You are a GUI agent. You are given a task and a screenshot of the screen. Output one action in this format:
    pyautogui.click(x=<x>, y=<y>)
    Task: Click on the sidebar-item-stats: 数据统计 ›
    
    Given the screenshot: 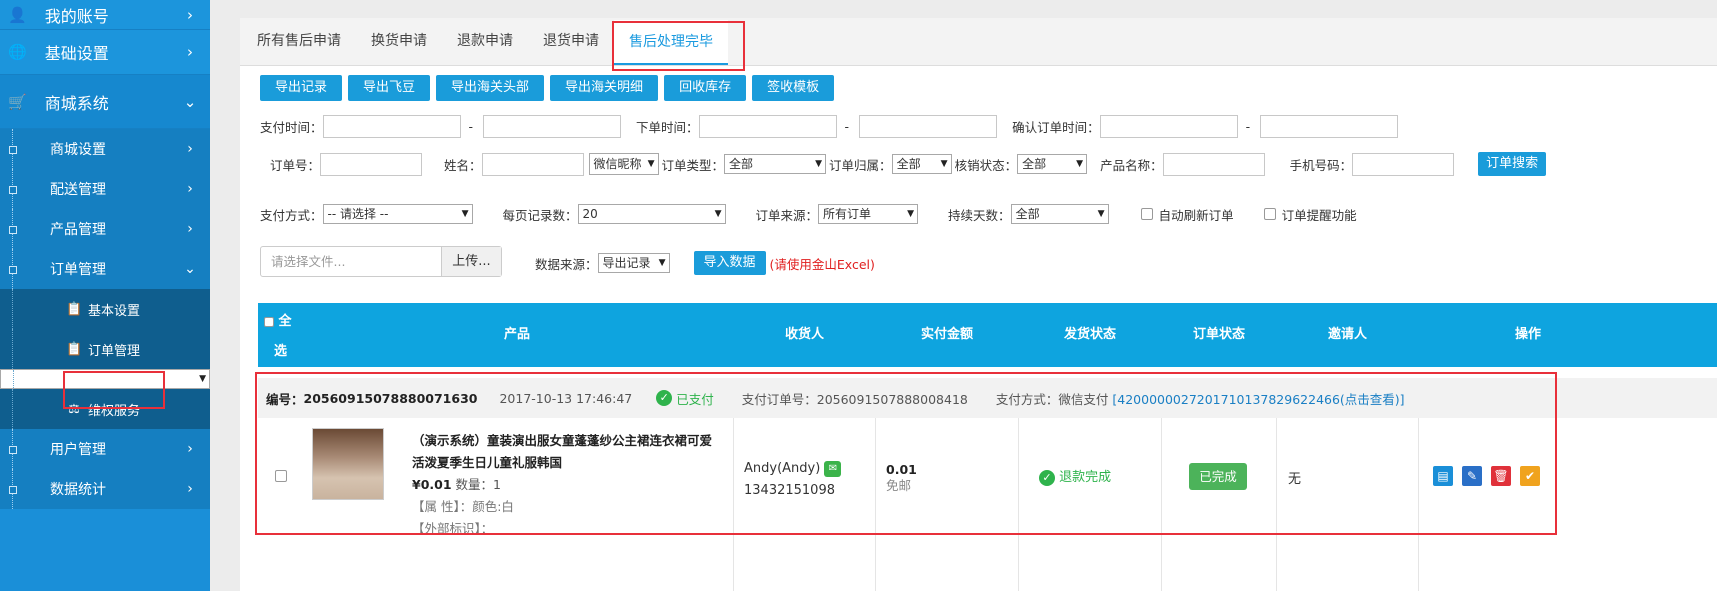 What is the action you would take?
    pyautogui.click(x=105, y=489)
    